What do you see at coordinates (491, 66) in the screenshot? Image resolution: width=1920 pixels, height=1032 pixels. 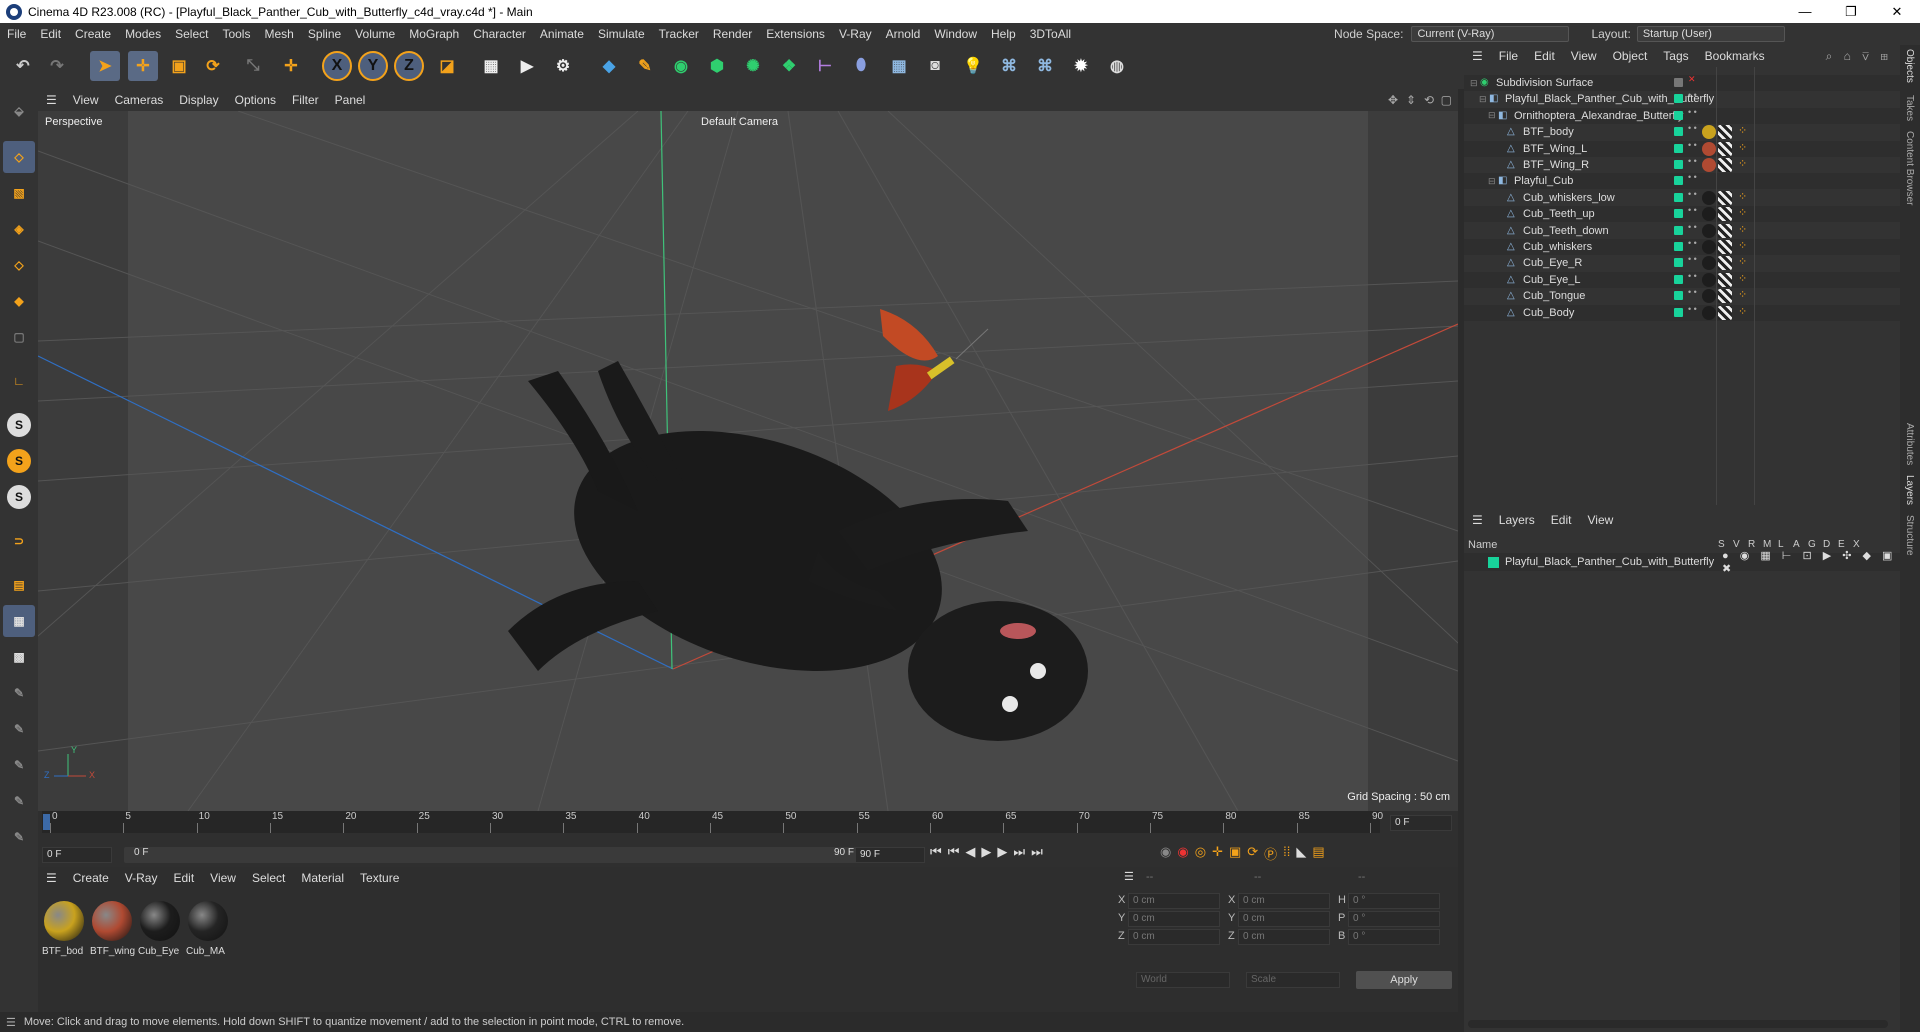 I see `render-region-icon: ▦` at bounding box center [491, 66].